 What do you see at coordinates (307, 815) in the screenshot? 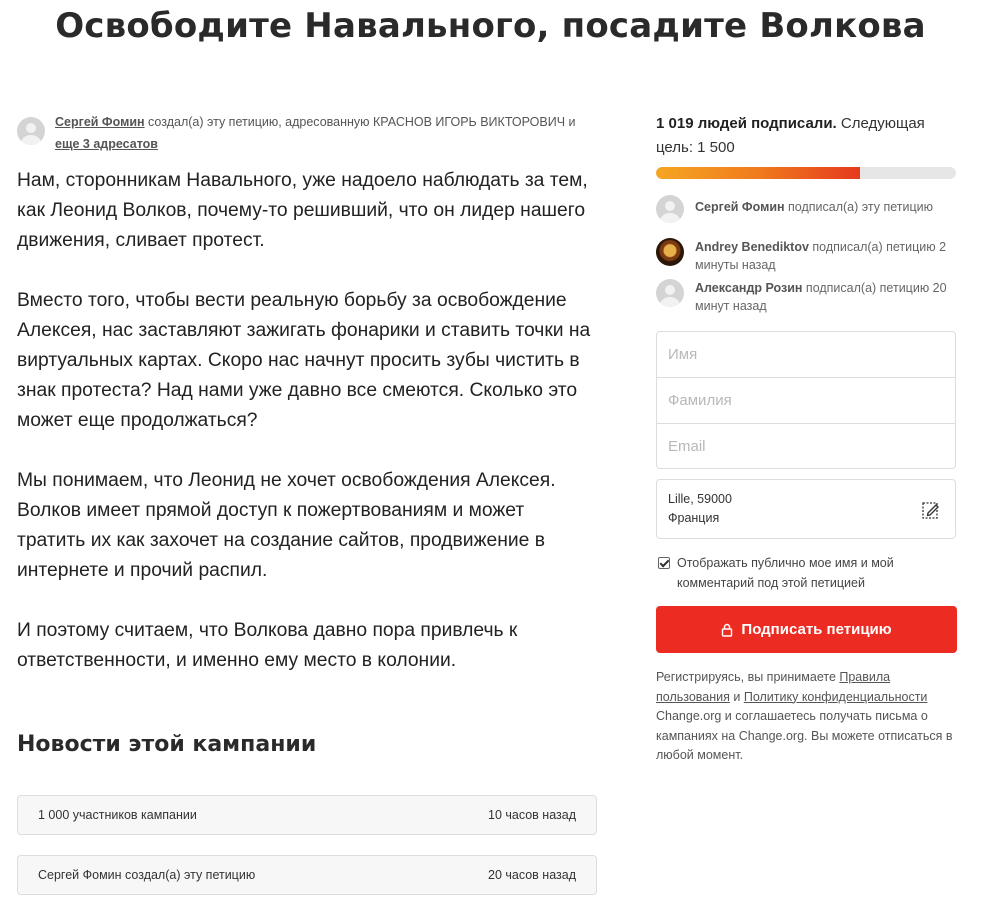
I see `news-item: 1 000 участников кампании 10 часов назад` at bounding box center [307, 815].